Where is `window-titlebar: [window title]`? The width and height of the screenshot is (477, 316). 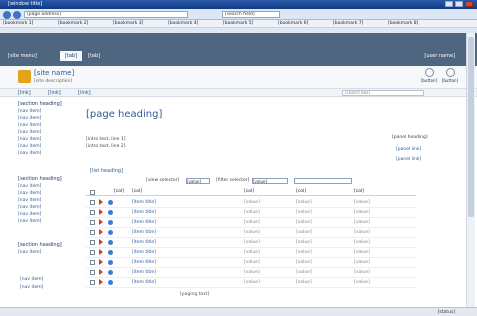 window-titlebar: [window title] is located at coordinates (238, 4).